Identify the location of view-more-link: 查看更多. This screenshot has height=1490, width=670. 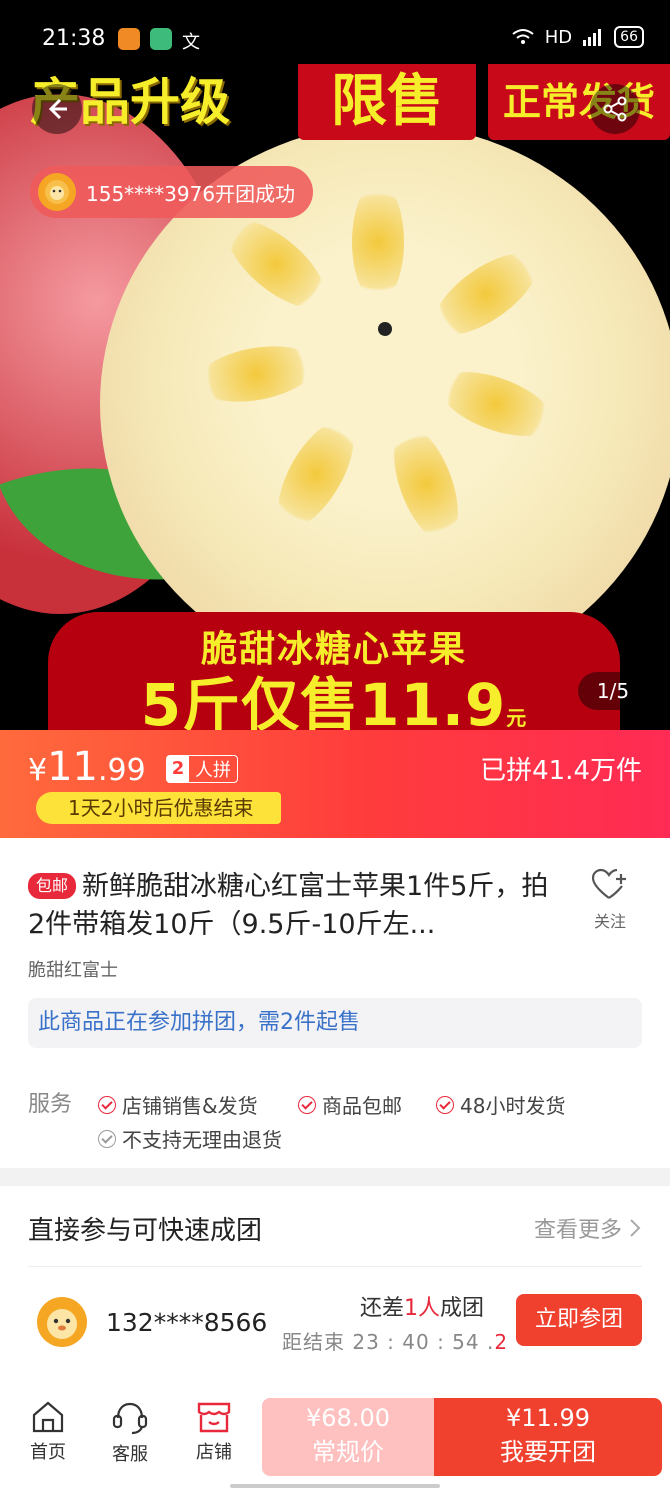
(588, 1228).